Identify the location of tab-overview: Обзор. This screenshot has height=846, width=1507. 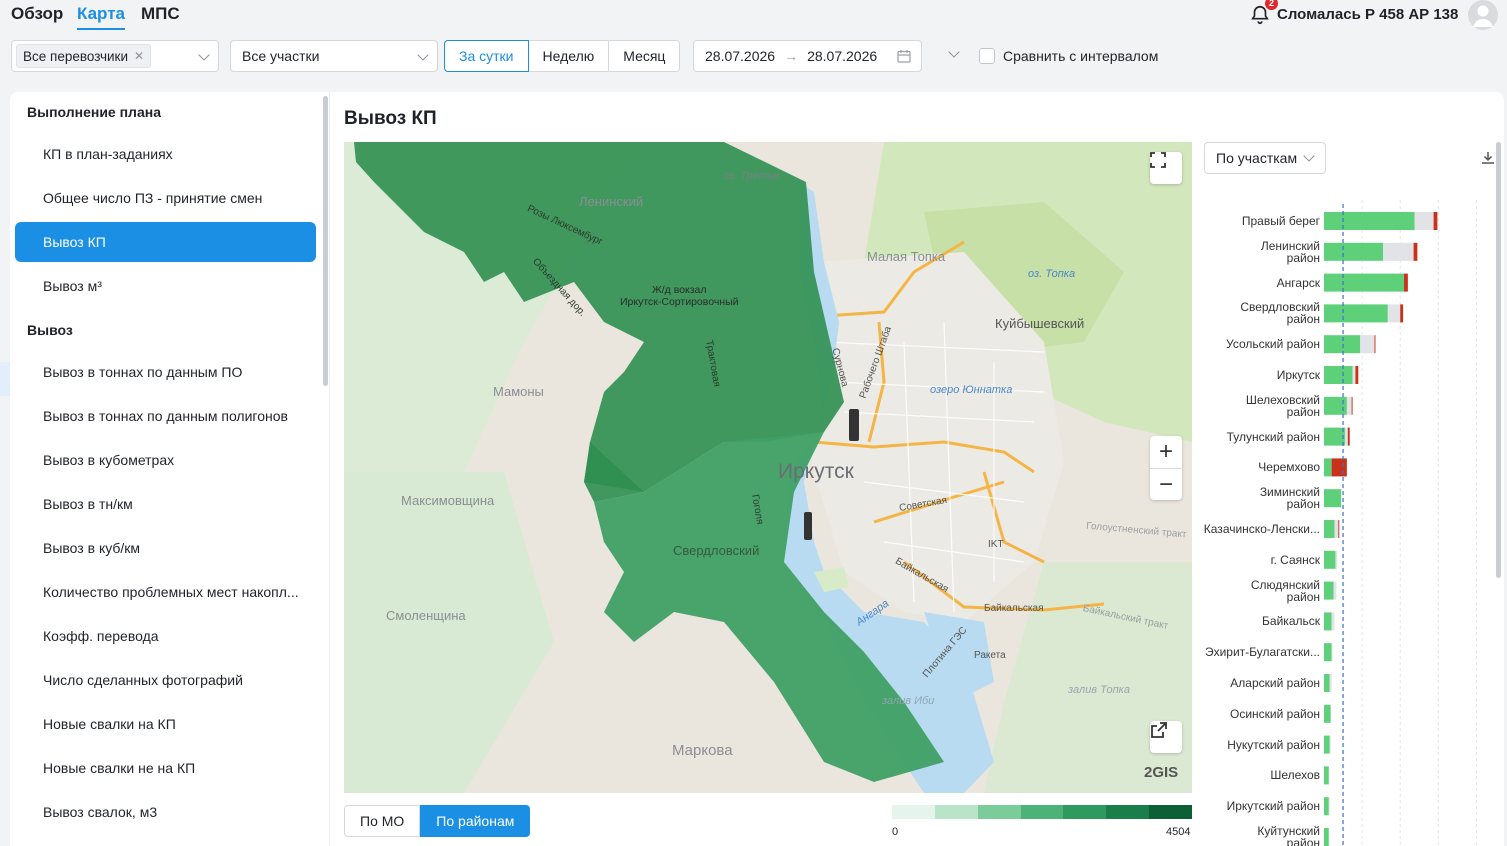
(37, 14).